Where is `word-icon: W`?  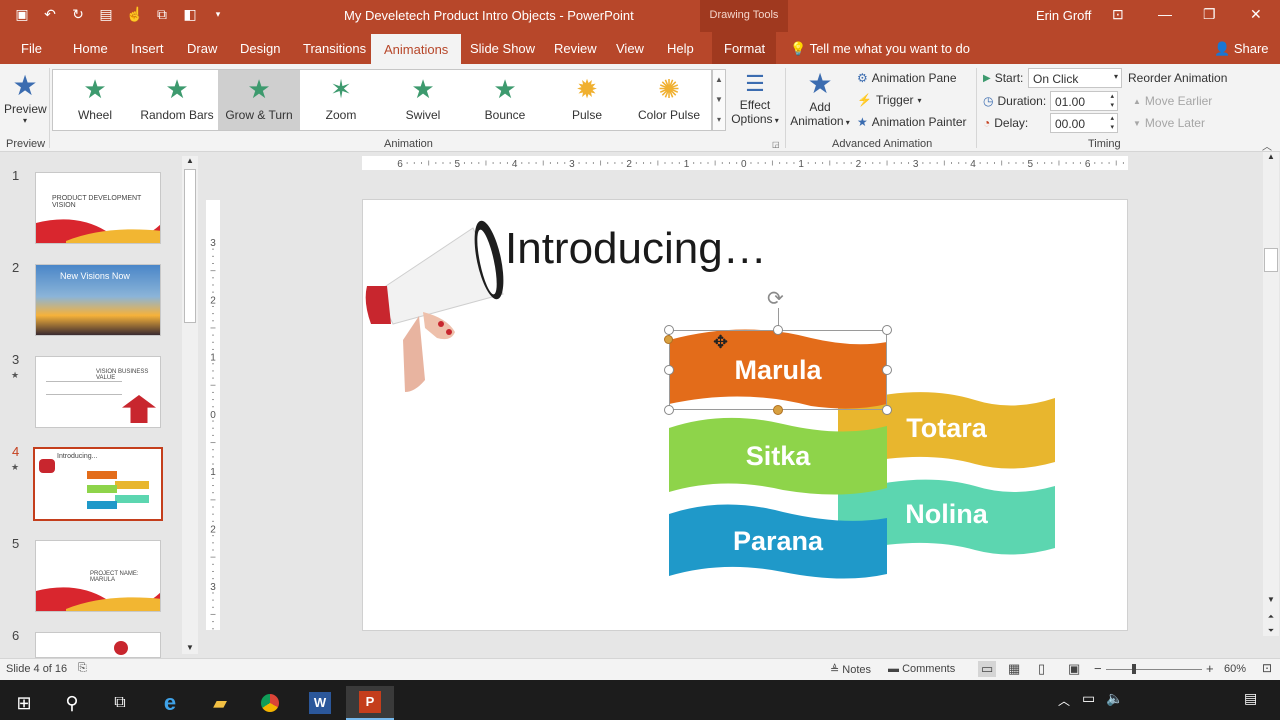 word-icon: W is located at coordinates (320, 703).